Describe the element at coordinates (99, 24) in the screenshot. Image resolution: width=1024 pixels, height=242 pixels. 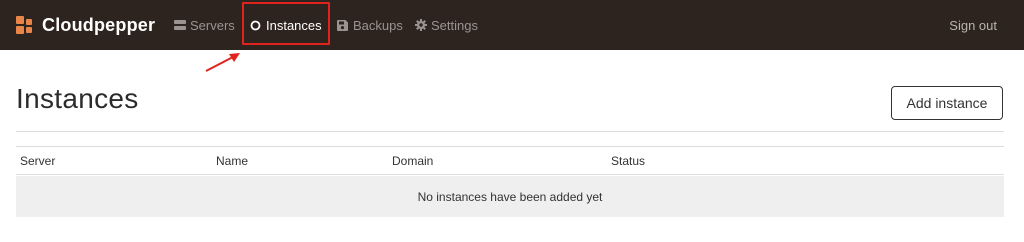
I see `brand-name: Cloudpepper` at that location.